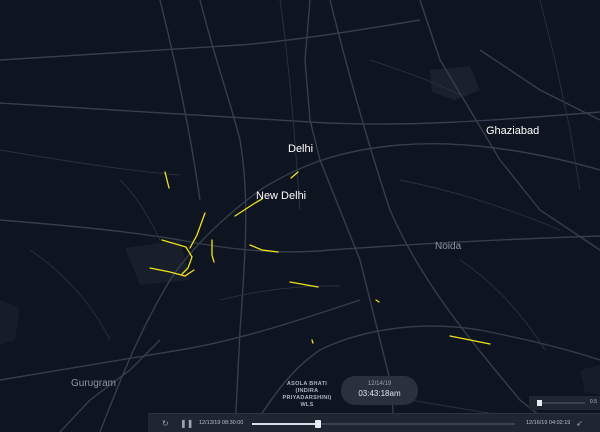 The image size is (600, 432). I want to click on place-label-asola-bhati: ASOLA BHATI (INDIRA PRIYADARSHINI) WLS, so click(307, 394).